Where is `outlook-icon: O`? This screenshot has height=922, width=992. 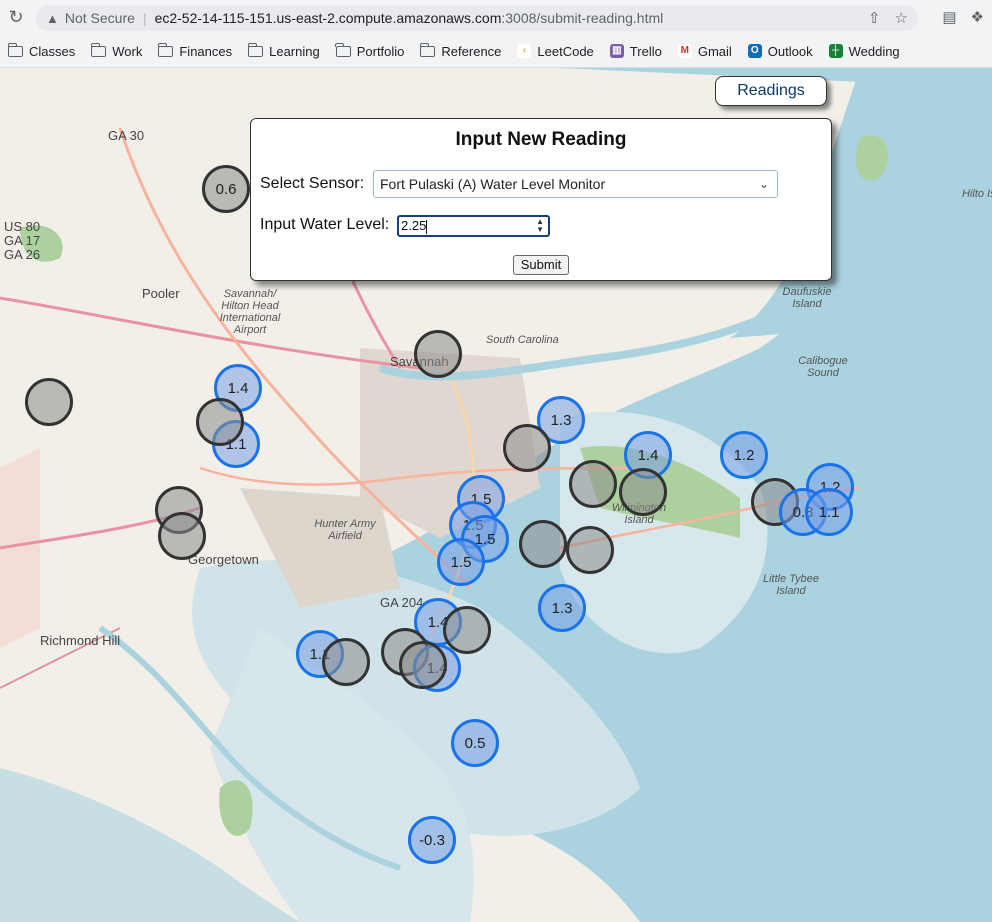 outlook-icon: O is located at coordinates (754, 51).